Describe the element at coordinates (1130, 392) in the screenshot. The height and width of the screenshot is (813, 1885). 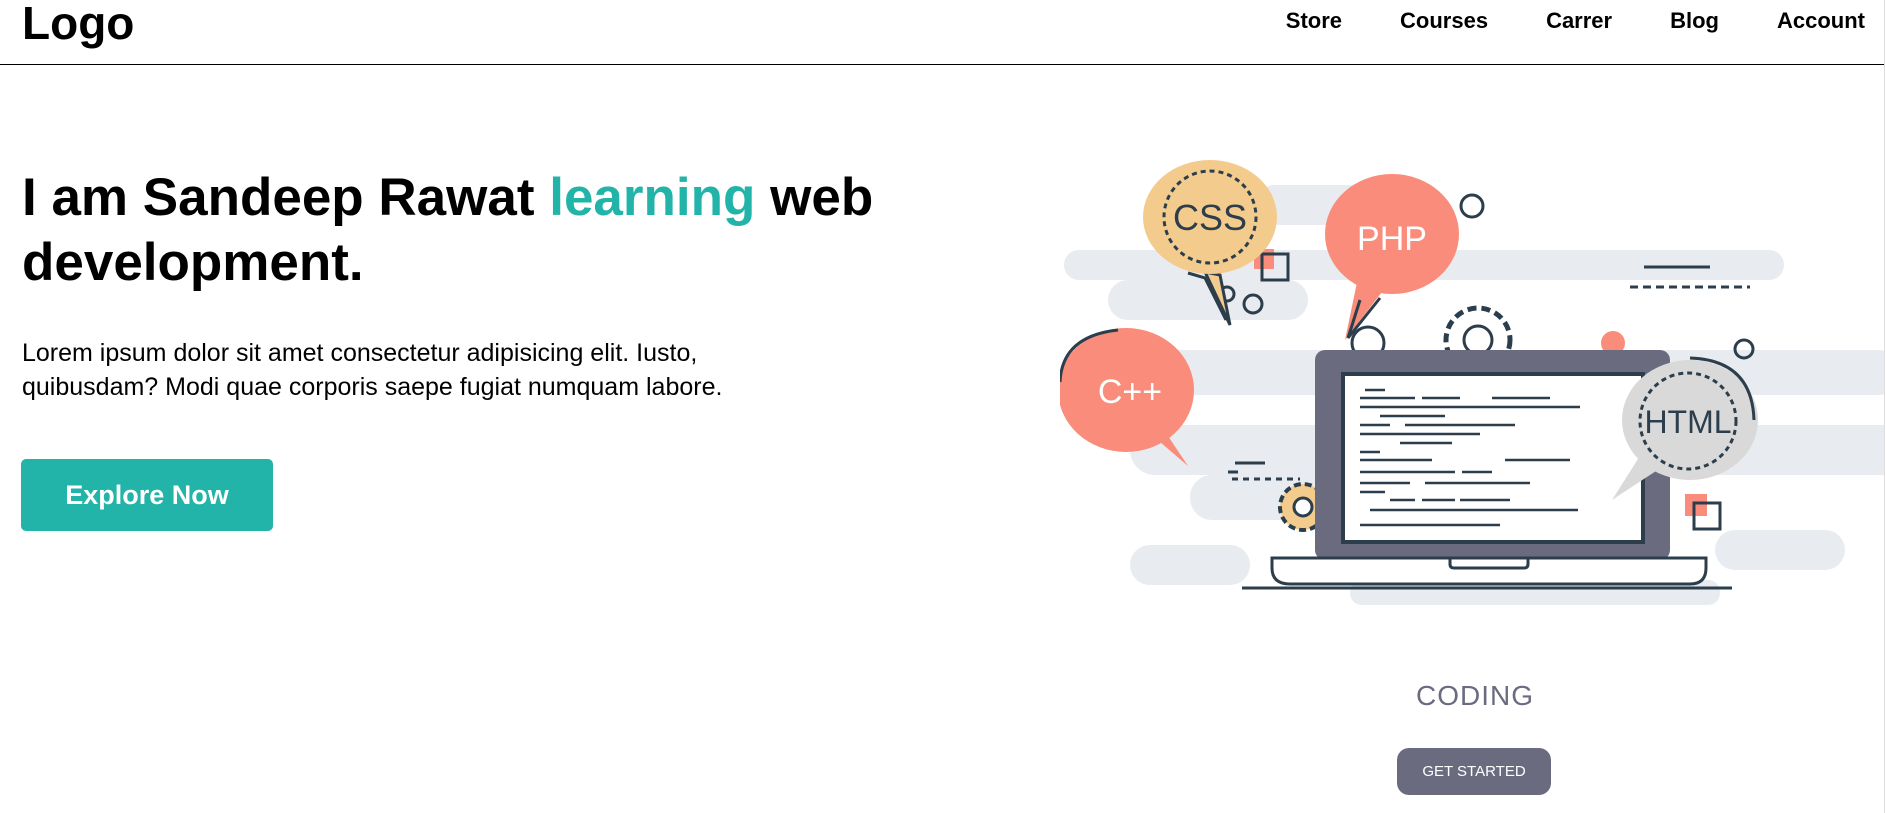
I see `bubble-cpp-text: C++` at that location.